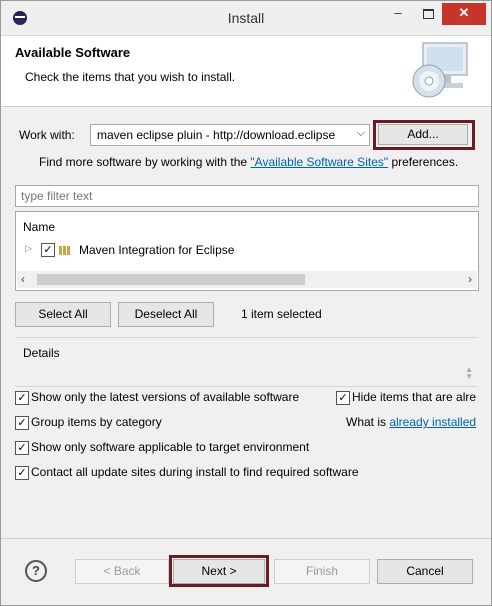 The width and height of the screenshot is (492, 606). I want to click on horizontal-scrollbar: ‹ ›, so click(247, 279).